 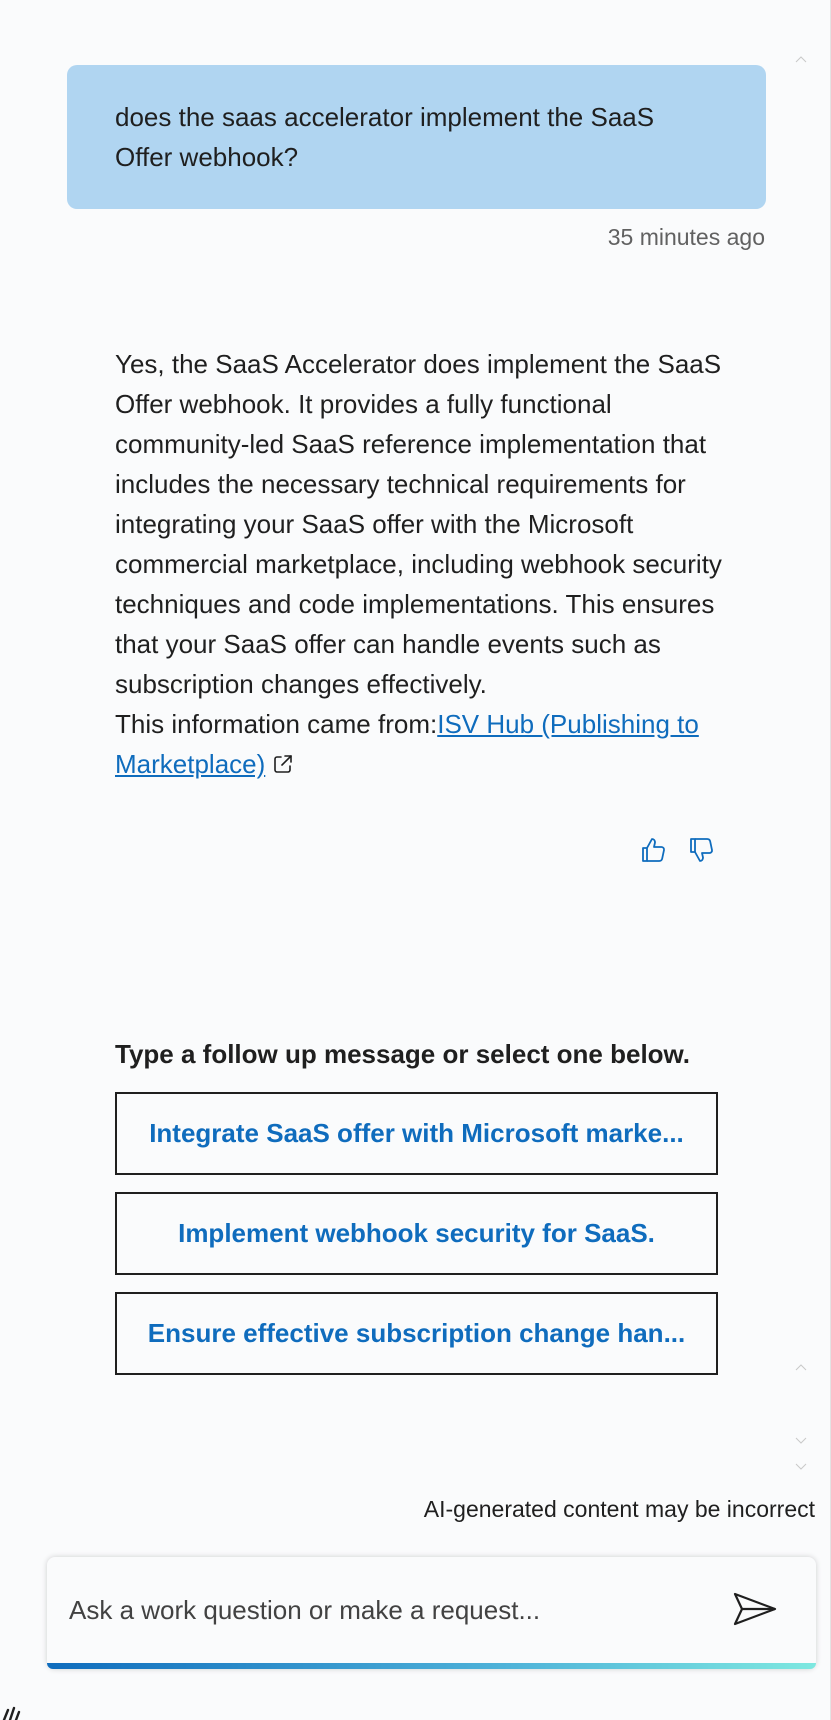 I want to click on feedback-buttons, so click(x=678, y=850).